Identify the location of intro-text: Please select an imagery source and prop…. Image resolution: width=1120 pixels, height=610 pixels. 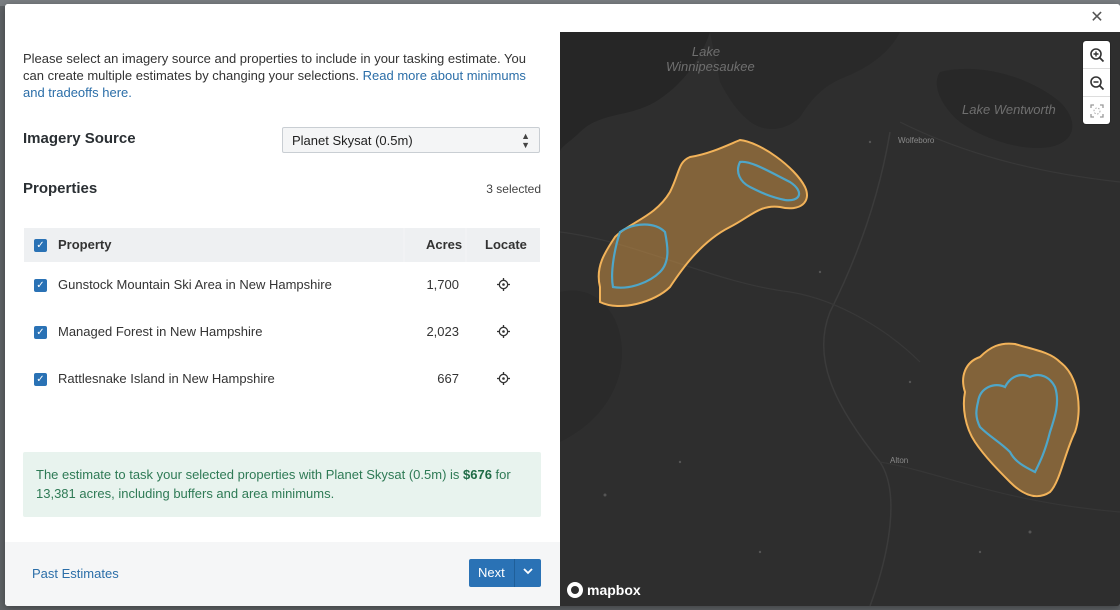
(278, 75).